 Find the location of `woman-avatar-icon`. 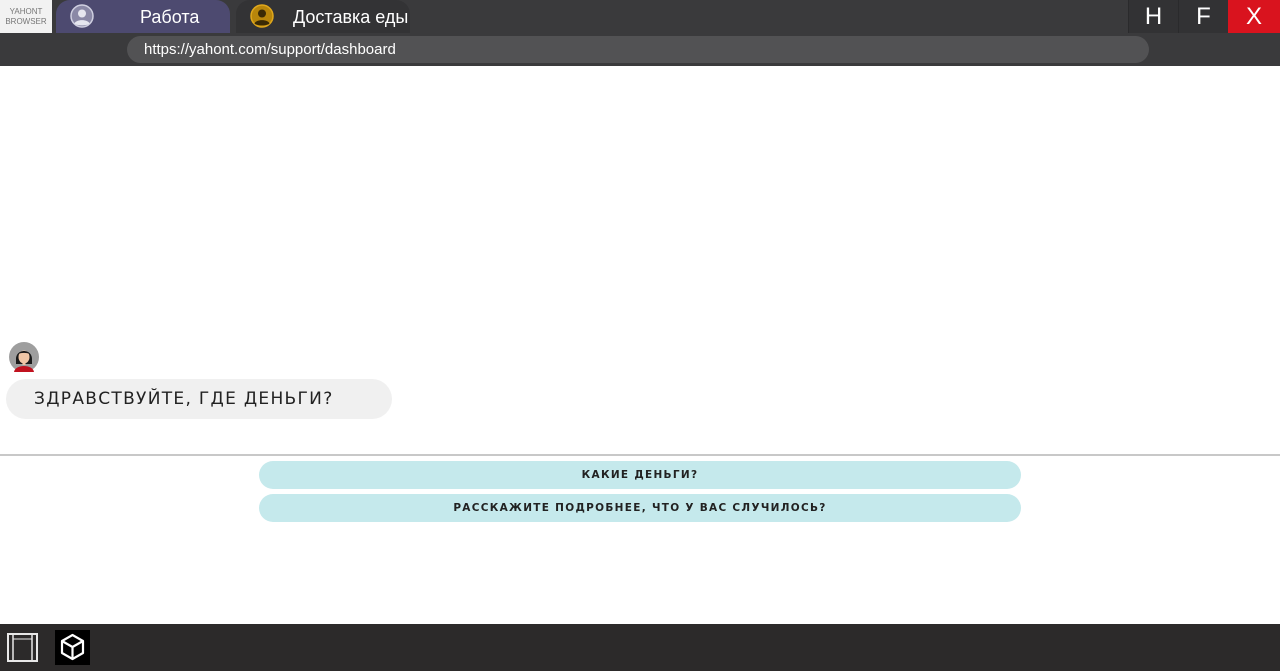

woman-avatar-icon is located at coordinates (24, 357).